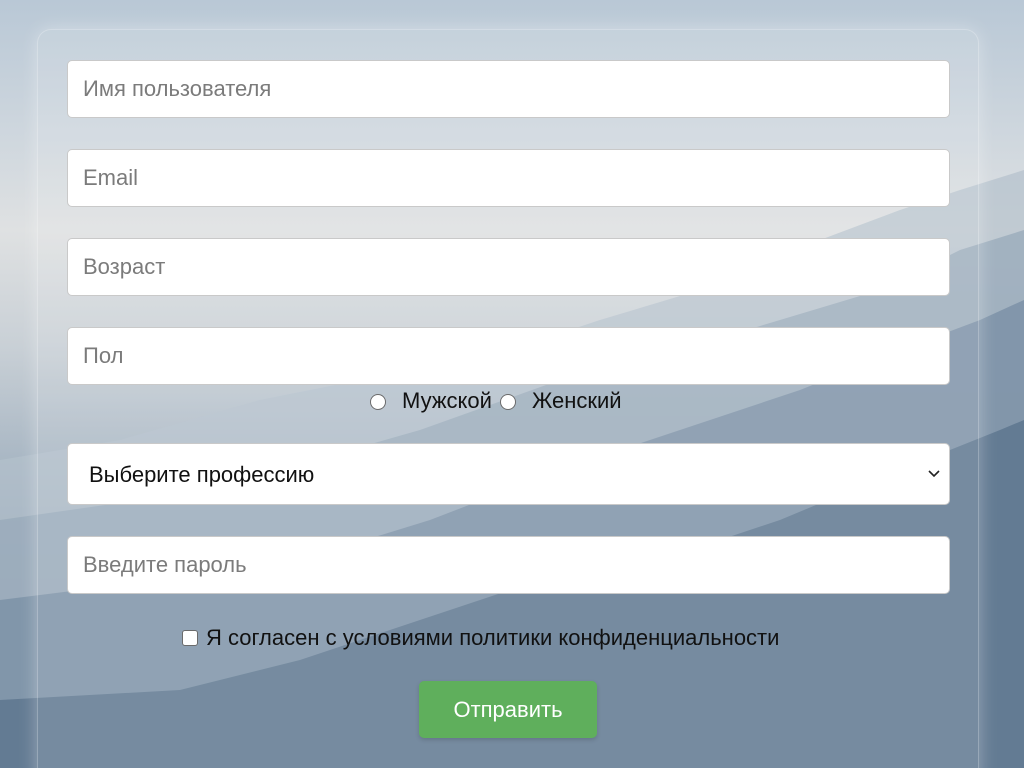 This screenshot has width=1024, height=768. What do you see at coordinates (508, 709) in the screenshot?
I see `submit-button: Отправить` at bounding box center [508, 709].